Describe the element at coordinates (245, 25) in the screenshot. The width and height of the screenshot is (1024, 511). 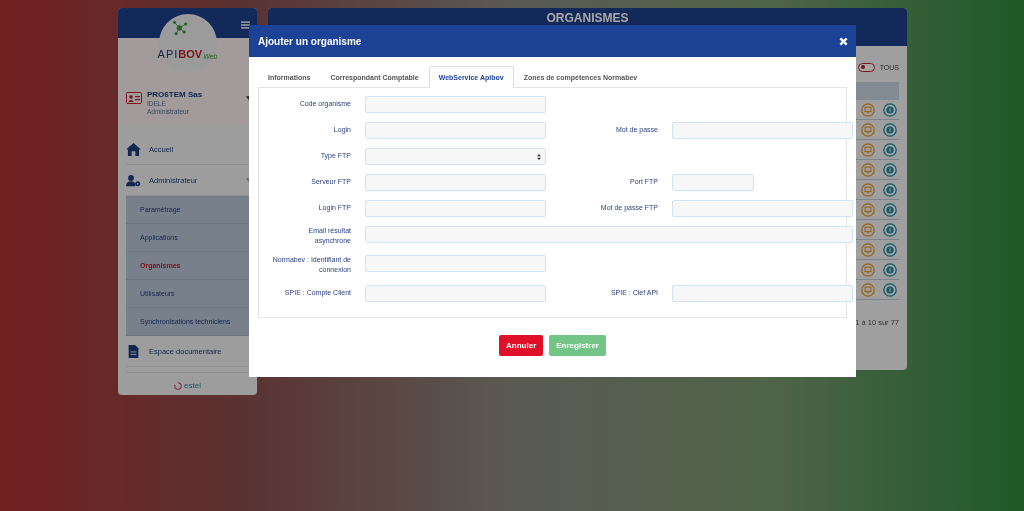
I see `menu-icon` at that location.